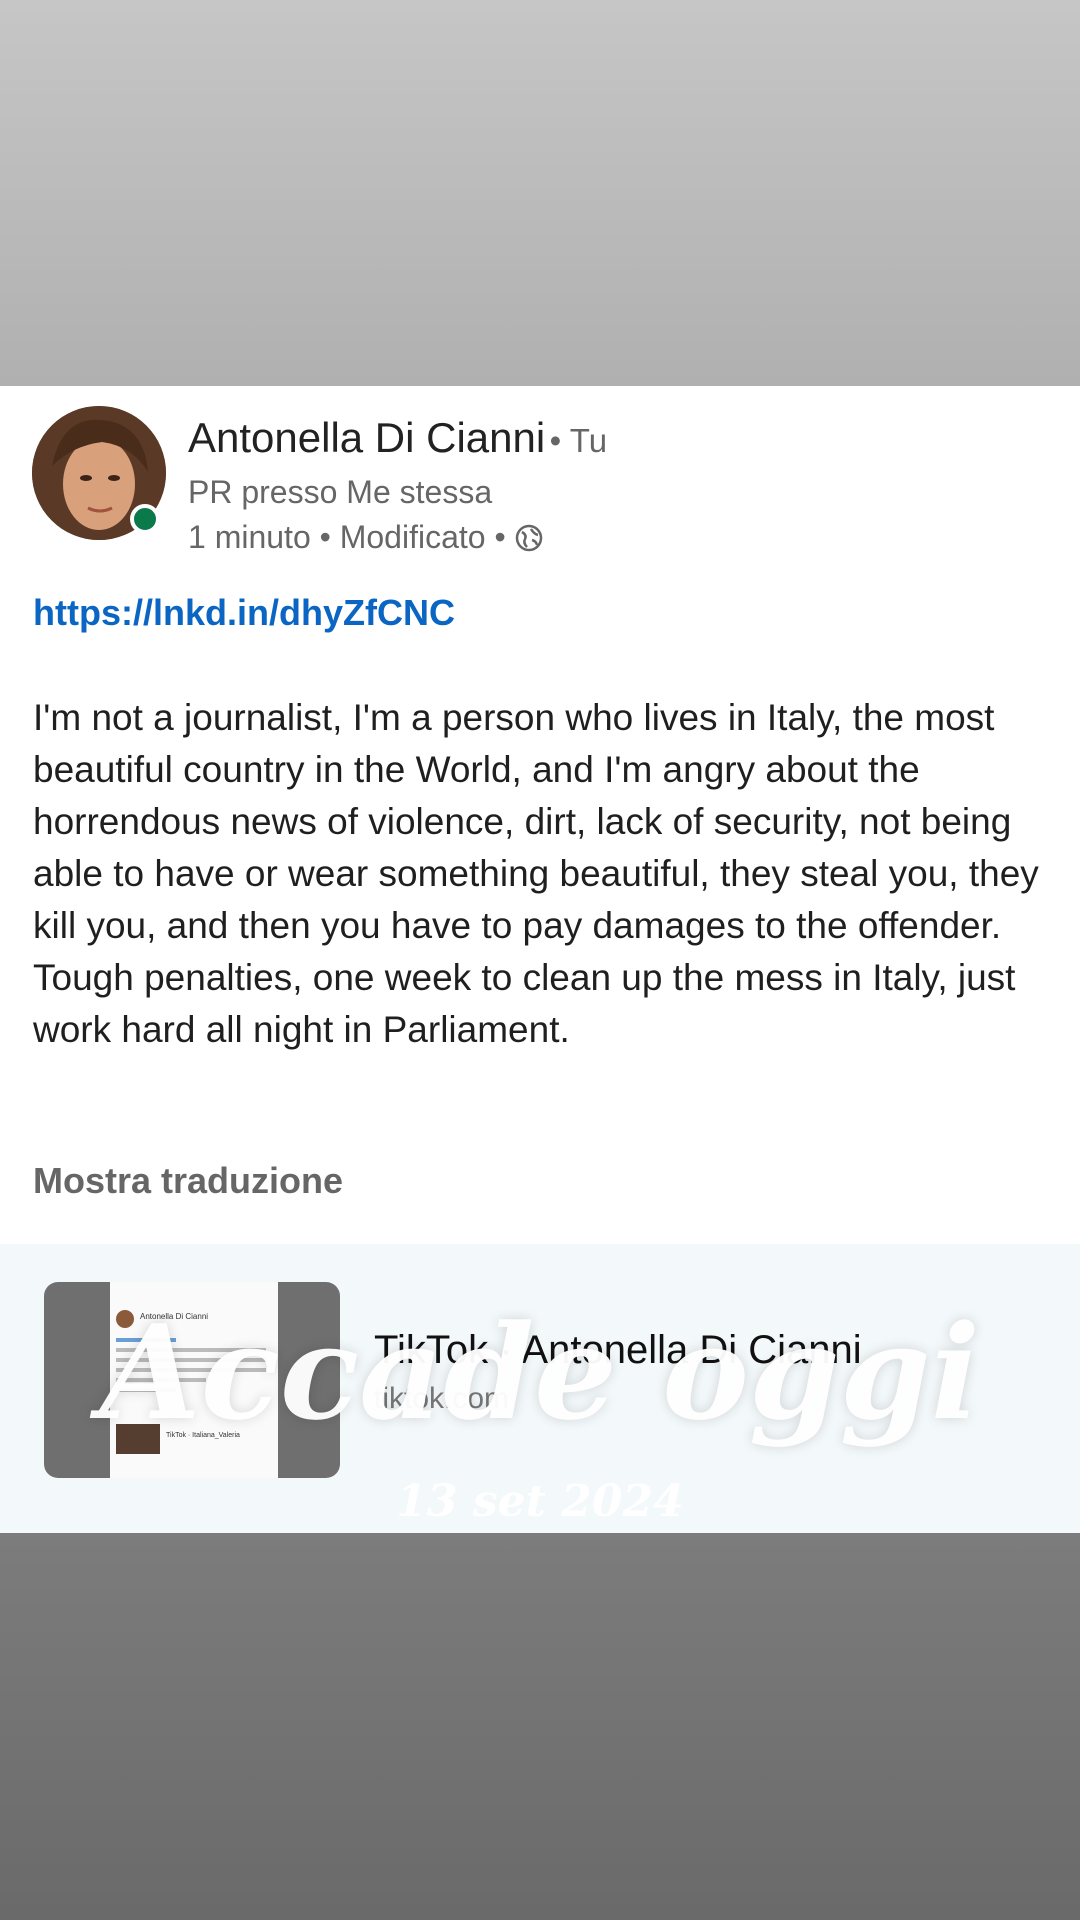  I want to click on memory-overlay-date: 13 set 2024, so click(540, 1501).